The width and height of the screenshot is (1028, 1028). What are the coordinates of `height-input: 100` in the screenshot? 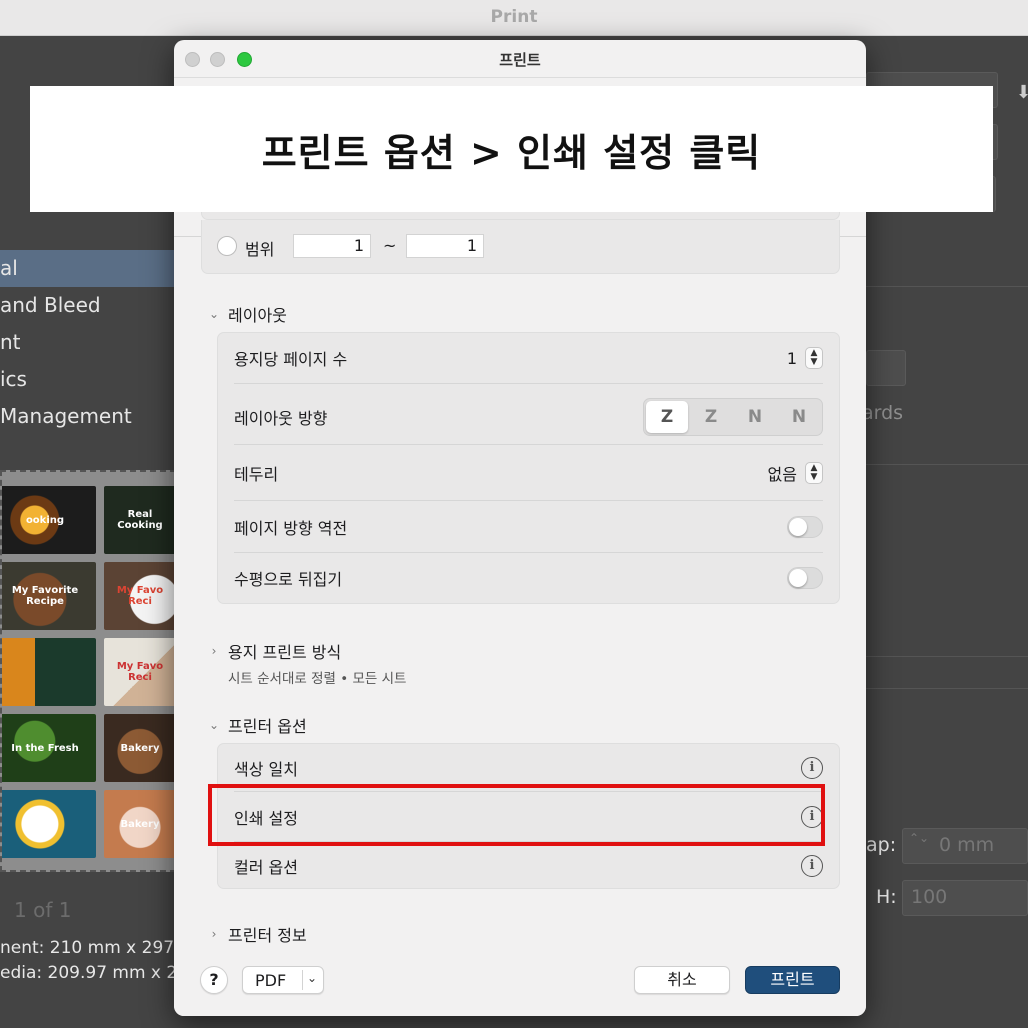 It's located at (965, 898).